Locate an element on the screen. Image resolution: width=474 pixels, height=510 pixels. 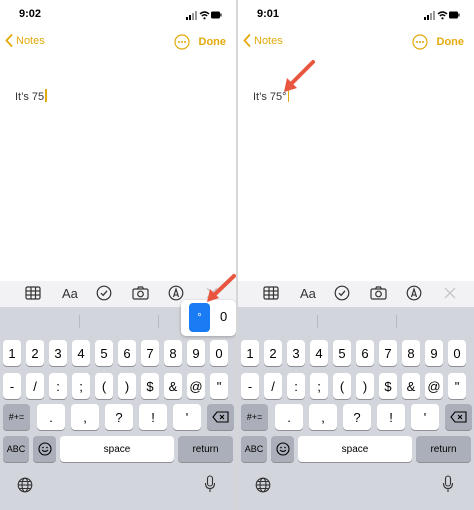
status-bar: 9:02 is located at coordinates (118, 15).